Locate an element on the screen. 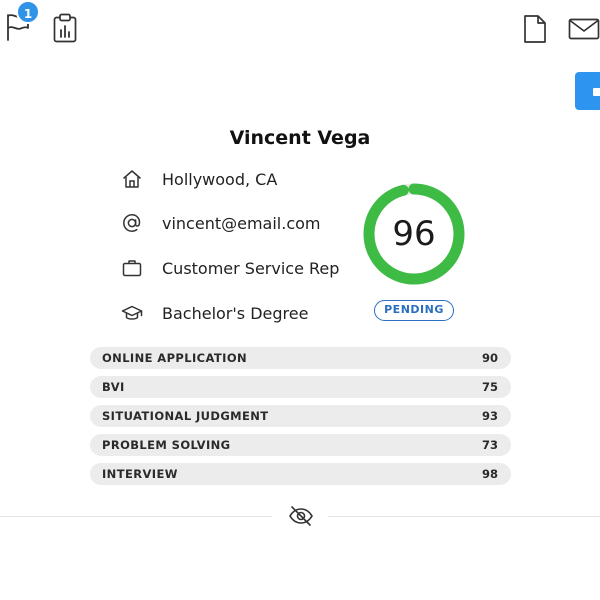 The image size is (600, 600). home-icon is located at coordinates (132, 179).